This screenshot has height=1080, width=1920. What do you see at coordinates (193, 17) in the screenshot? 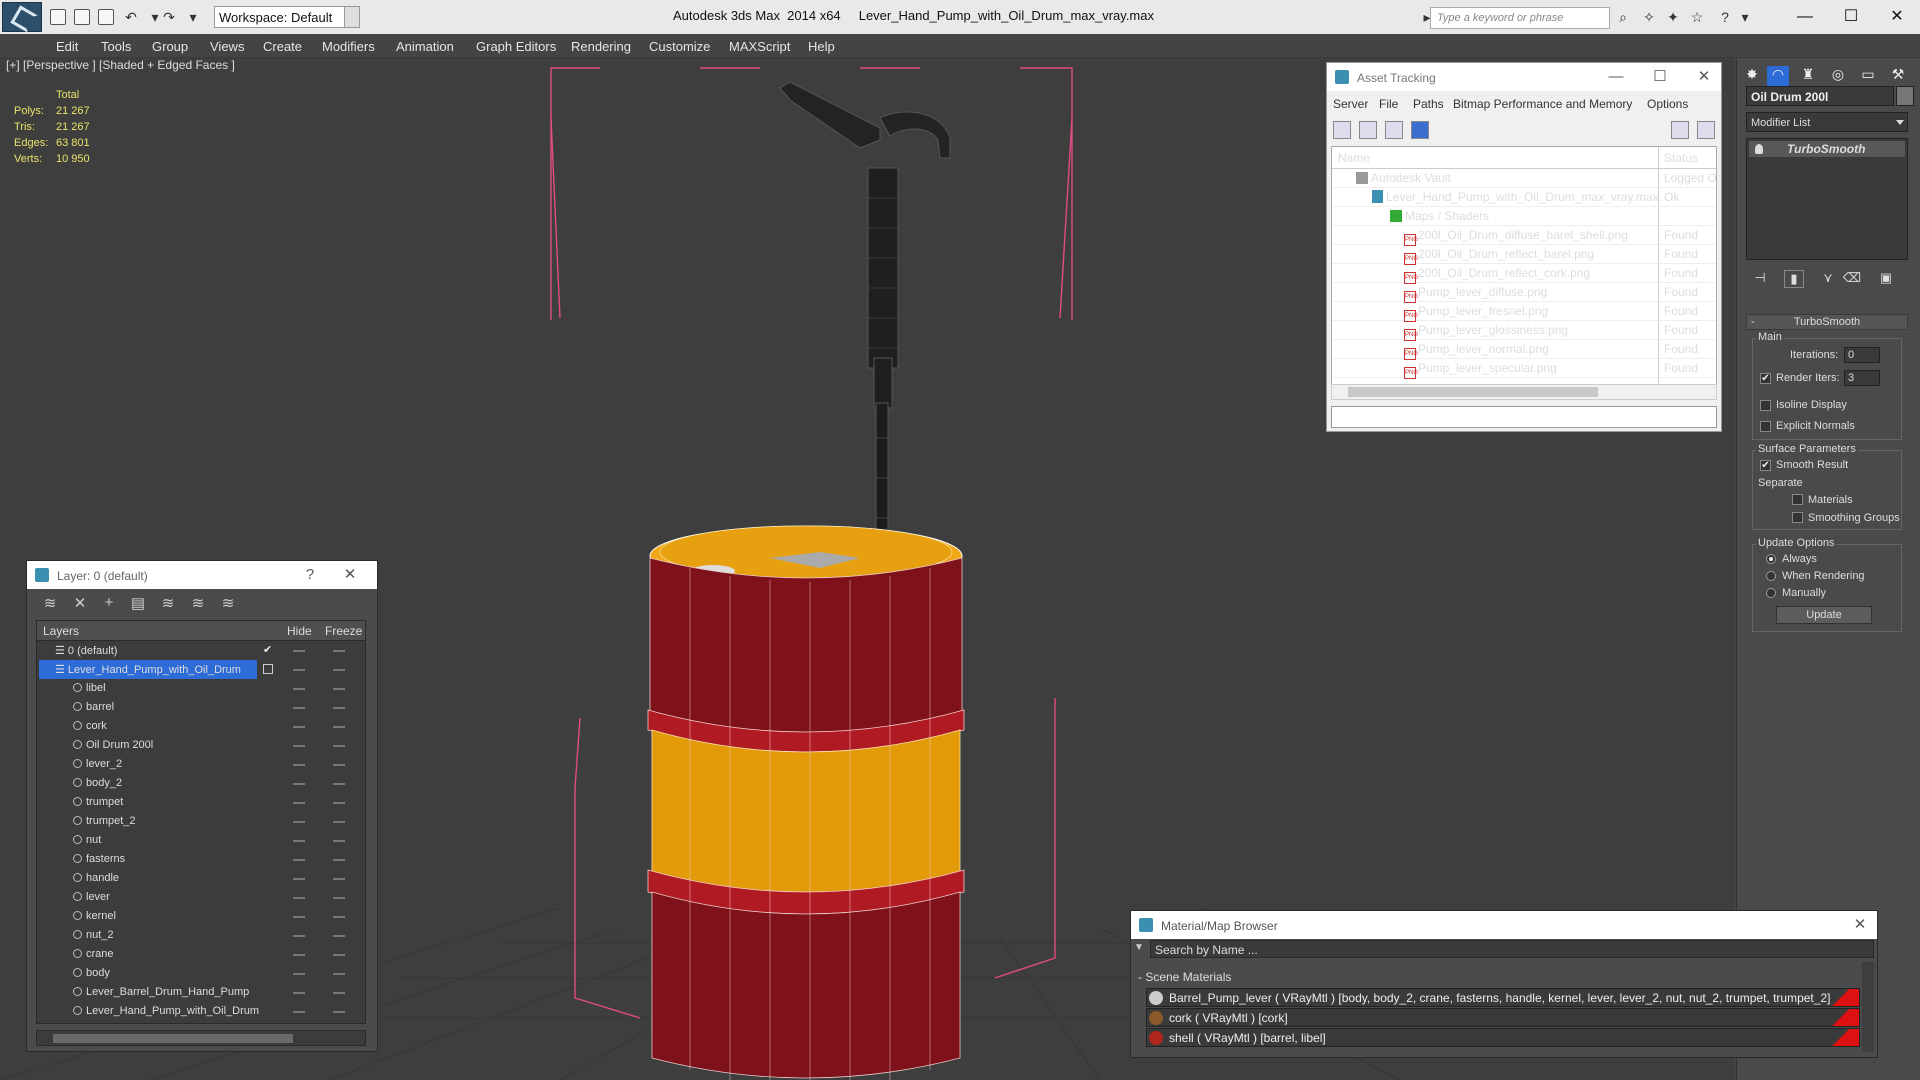
I see `redo-dropdown-icon: ▾` at bounding box center [193, 17].